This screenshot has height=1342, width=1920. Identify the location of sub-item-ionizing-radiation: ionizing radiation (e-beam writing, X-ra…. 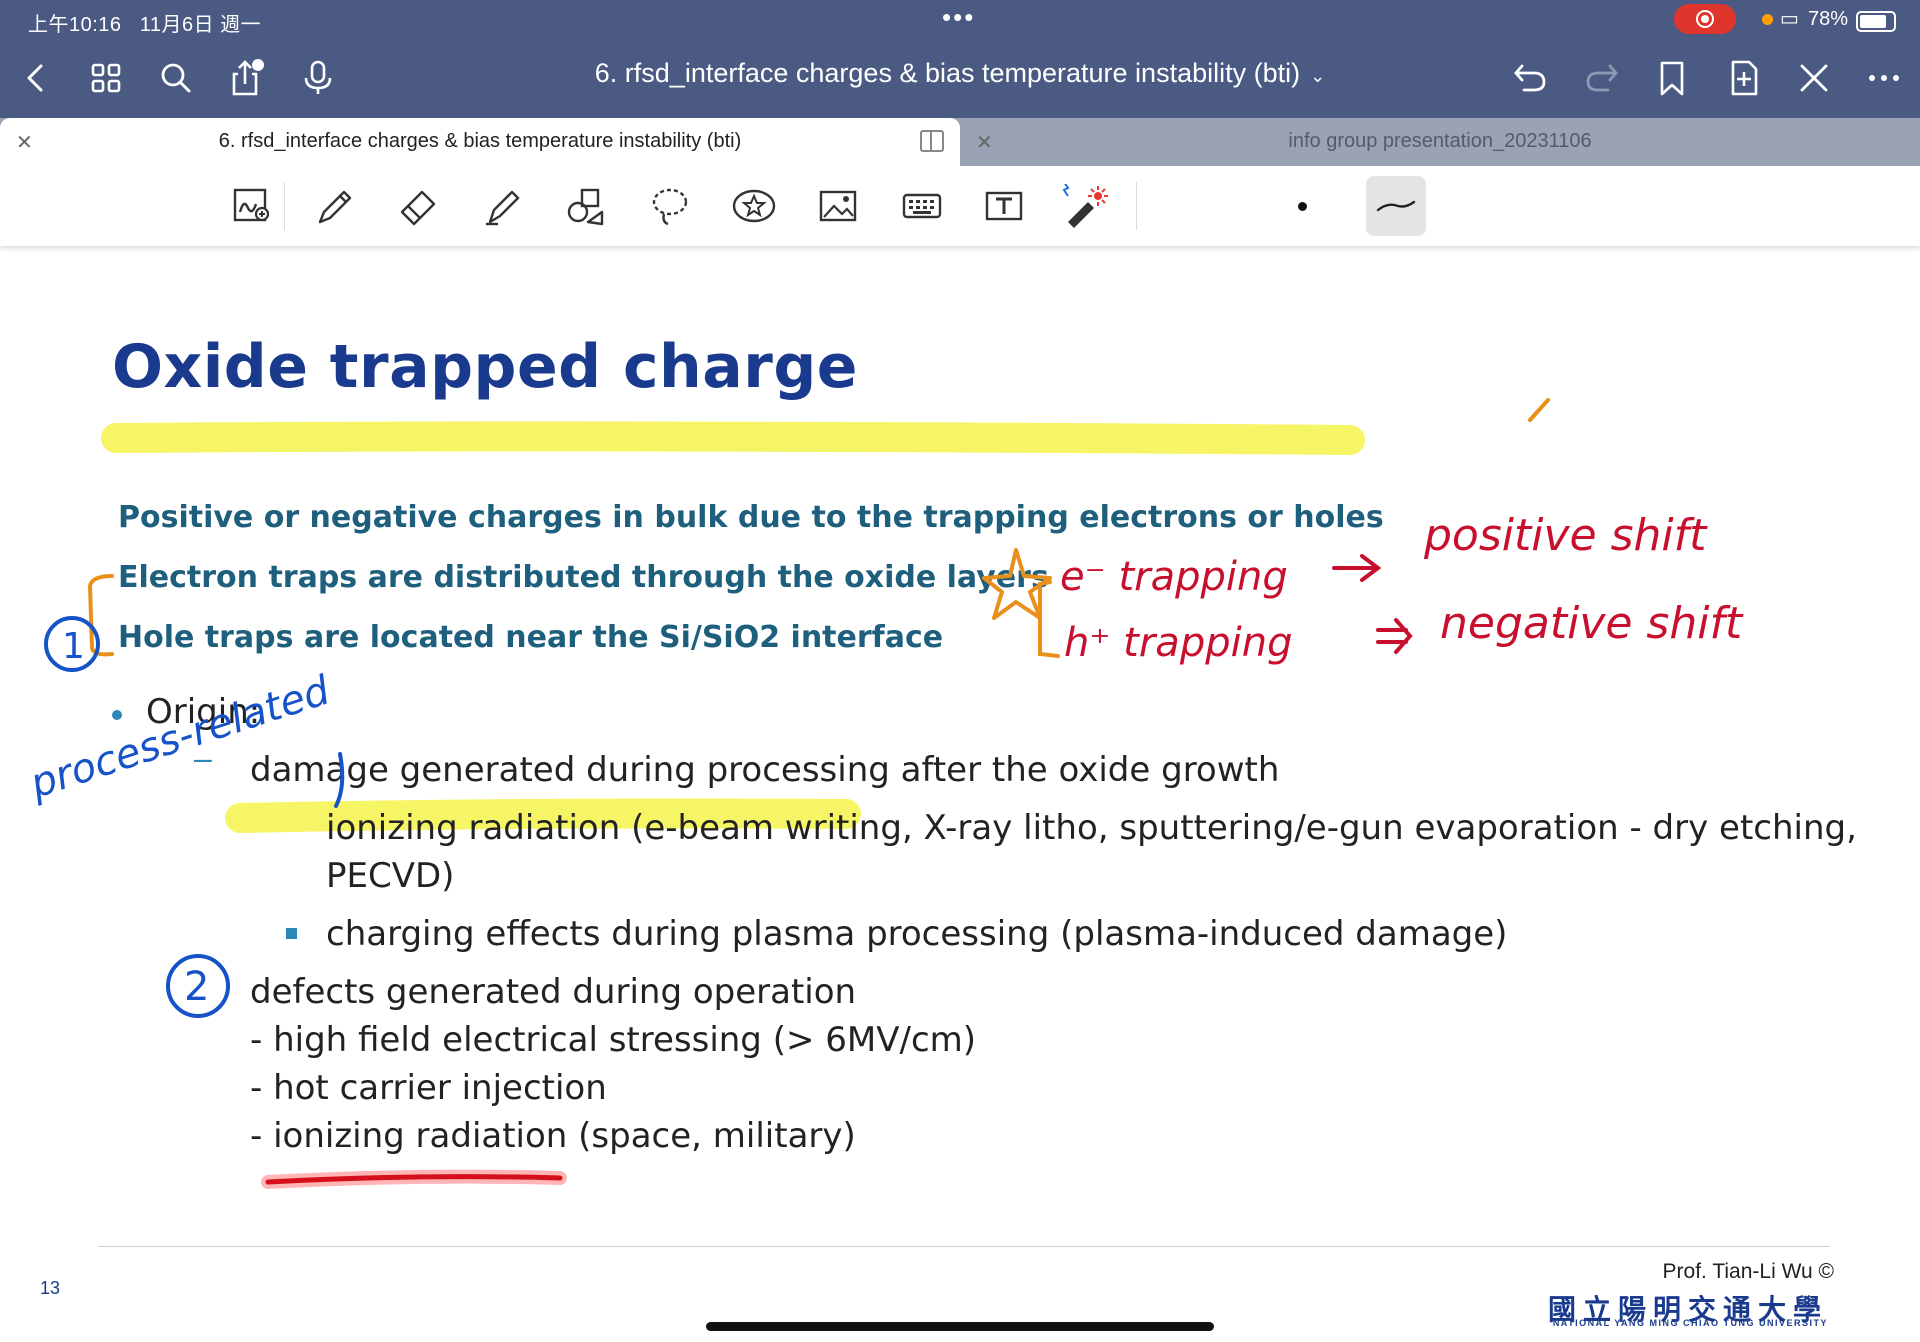
(1091, 828).